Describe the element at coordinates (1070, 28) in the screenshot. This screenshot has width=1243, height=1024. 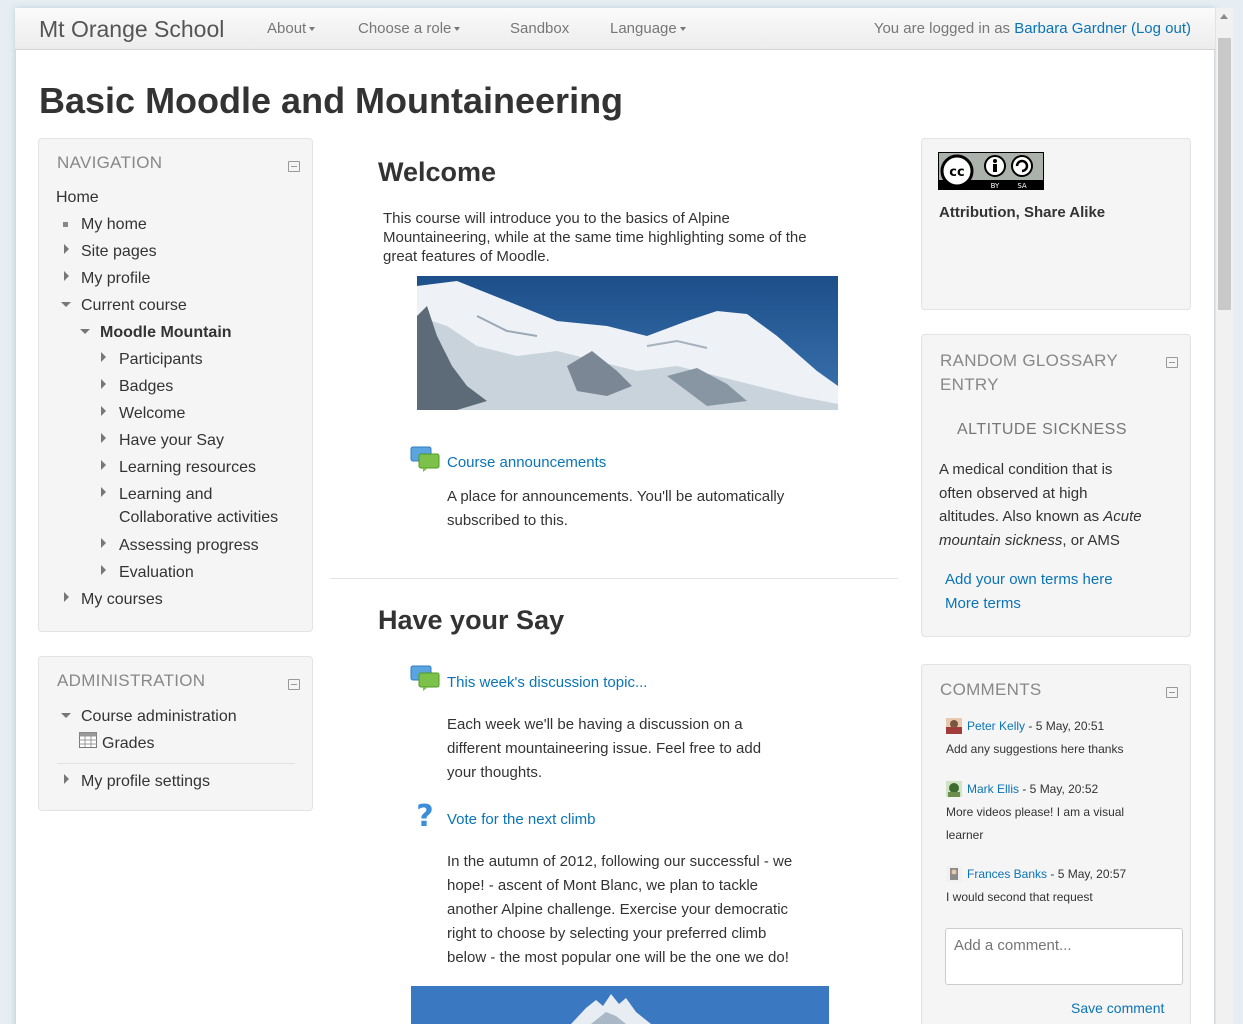
I see `user-profile-link: Barbara Gardner` at that location.